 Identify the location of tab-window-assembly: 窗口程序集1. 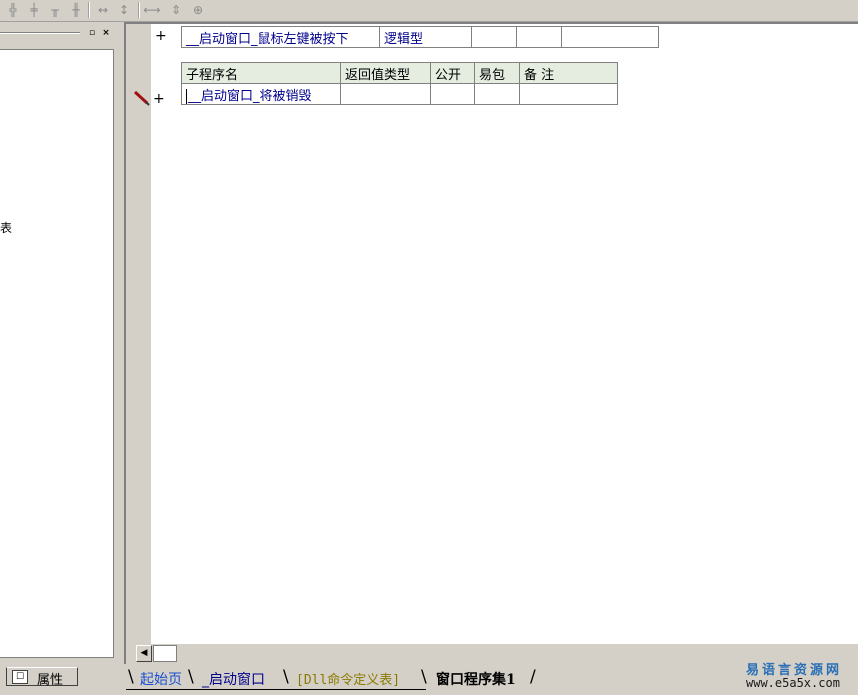
(476, 679).